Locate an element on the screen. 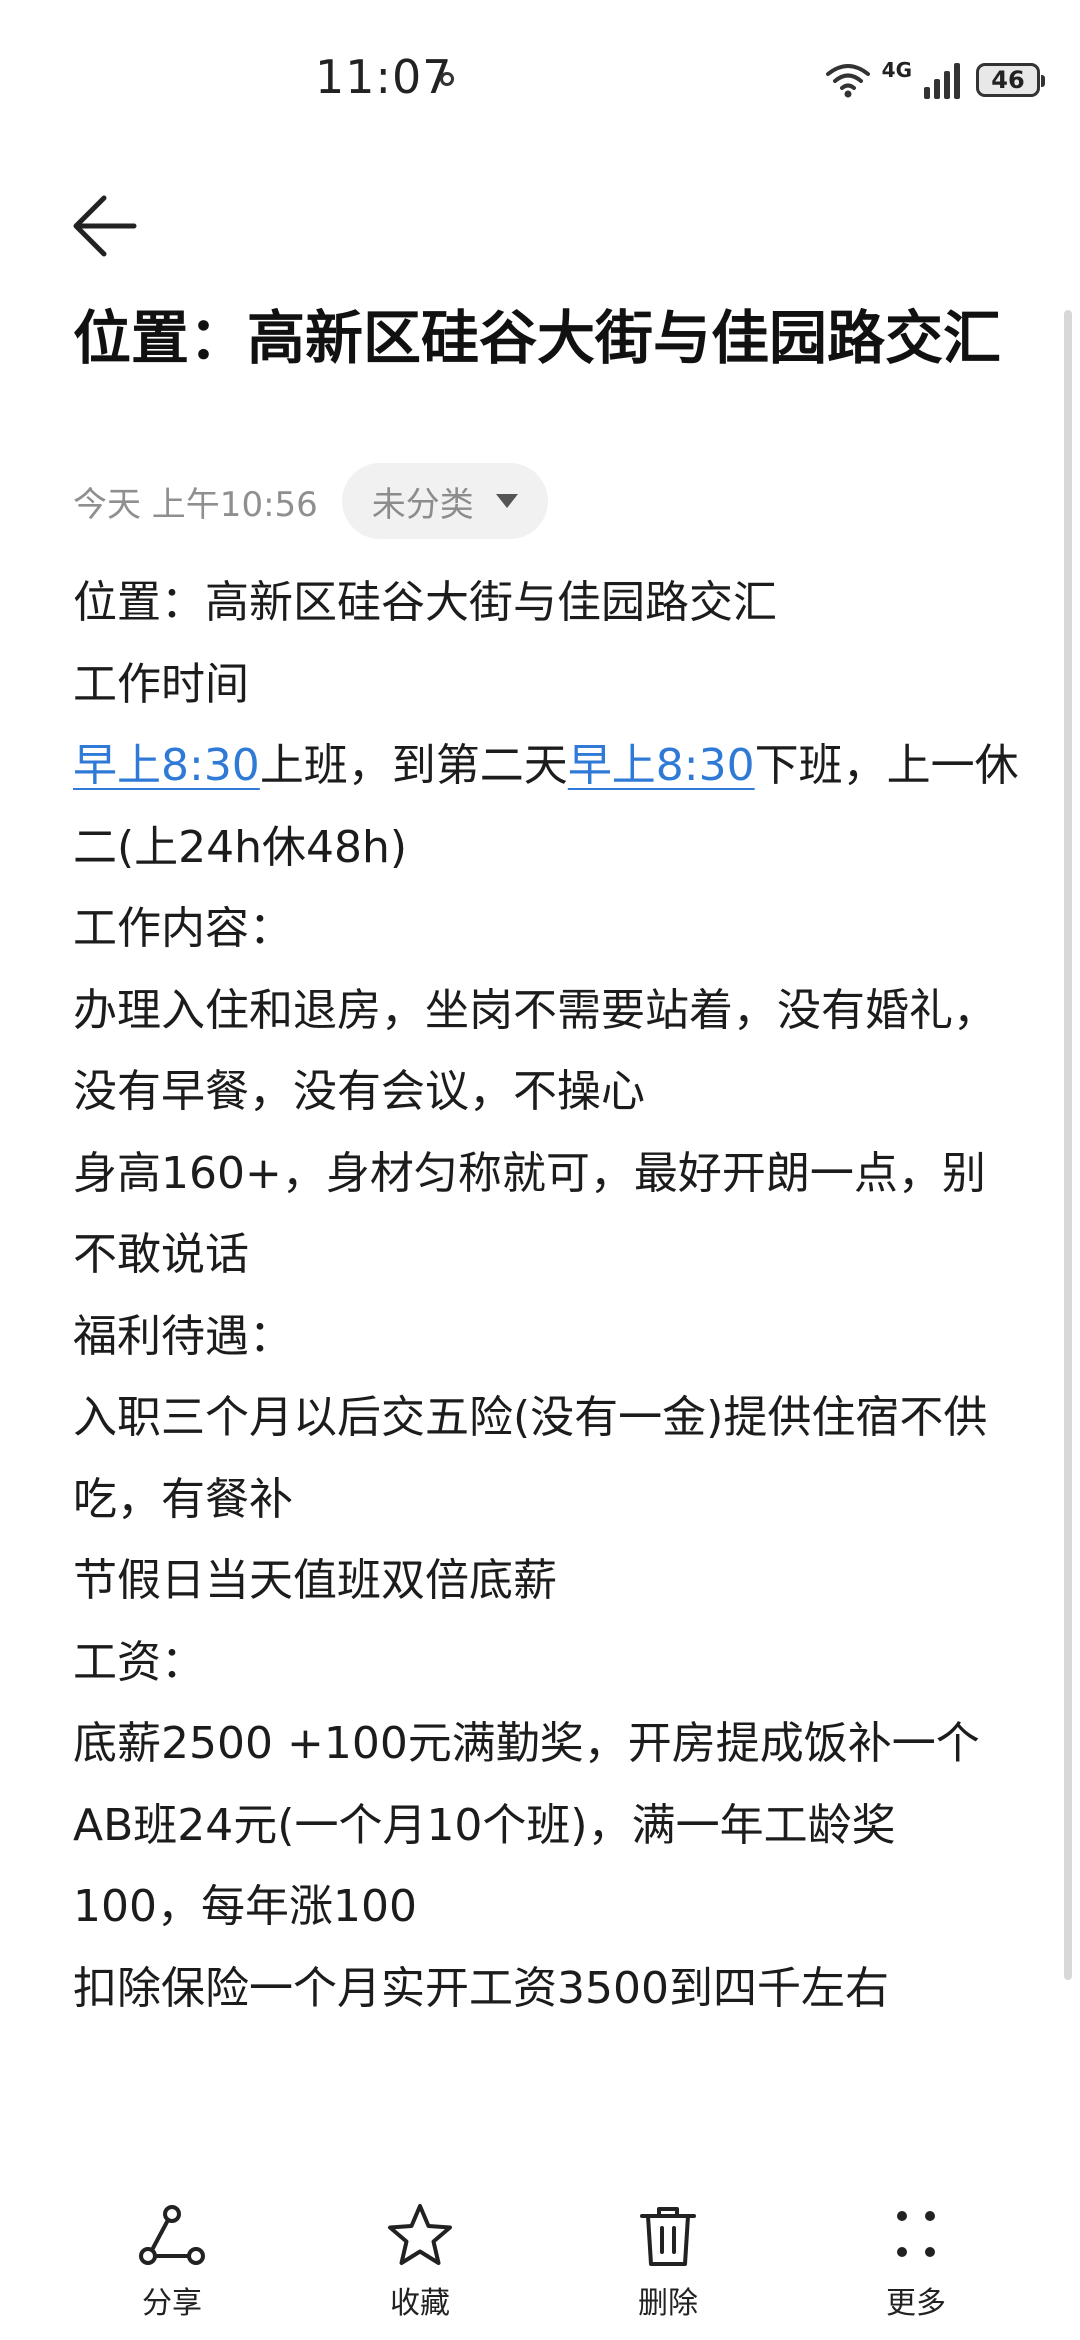  body-line: 扣除保险一个月实开工资3500到四千左右 is located at coordinates (481, 1988).